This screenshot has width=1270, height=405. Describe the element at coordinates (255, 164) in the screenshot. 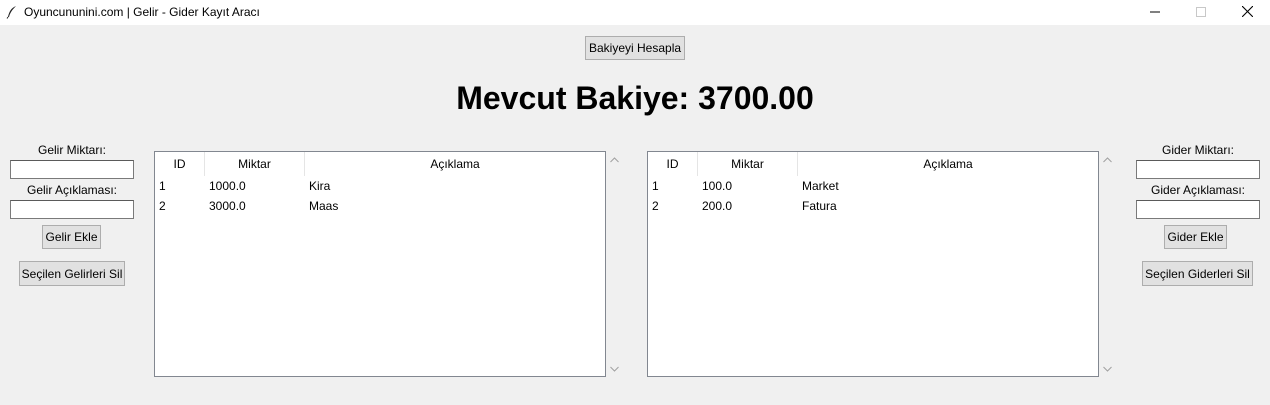

I see `income-col-amount: Miktar` at that location.